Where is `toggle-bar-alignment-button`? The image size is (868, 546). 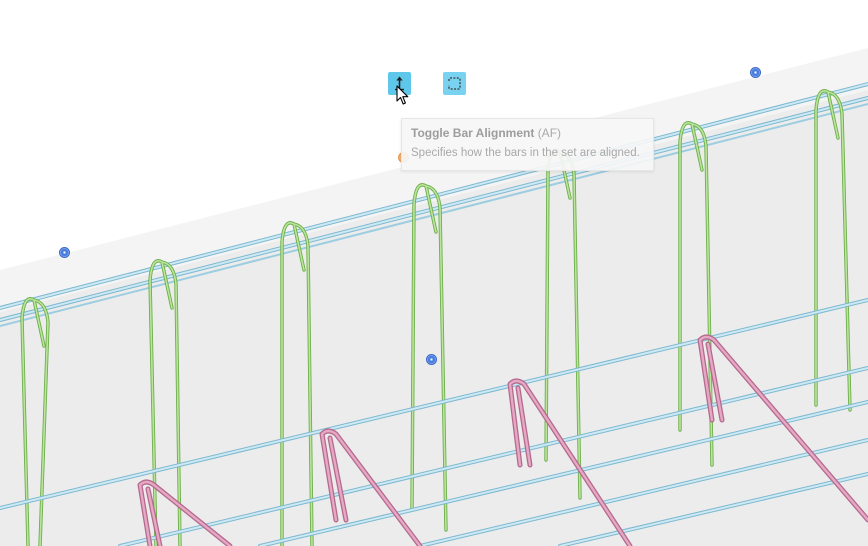
toggle-bar-alignment-button is located at coordinates (399, 83).